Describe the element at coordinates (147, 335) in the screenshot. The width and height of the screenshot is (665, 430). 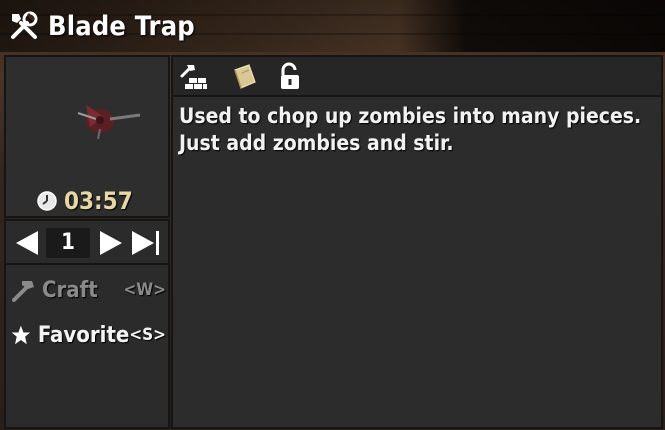
I see `favorite-hotkey: <S>` at that location.